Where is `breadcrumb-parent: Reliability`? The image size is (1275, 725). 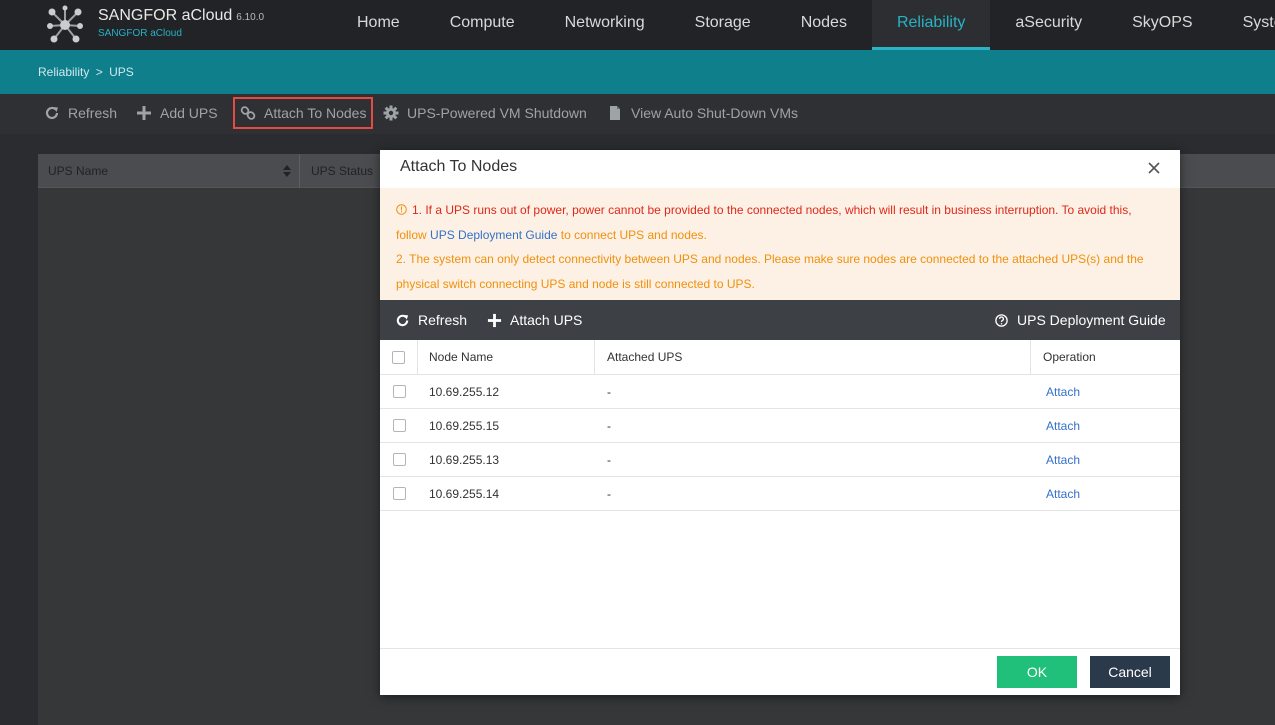
breadcrumb-parent: Reliability is located at coordinates (63, 72).